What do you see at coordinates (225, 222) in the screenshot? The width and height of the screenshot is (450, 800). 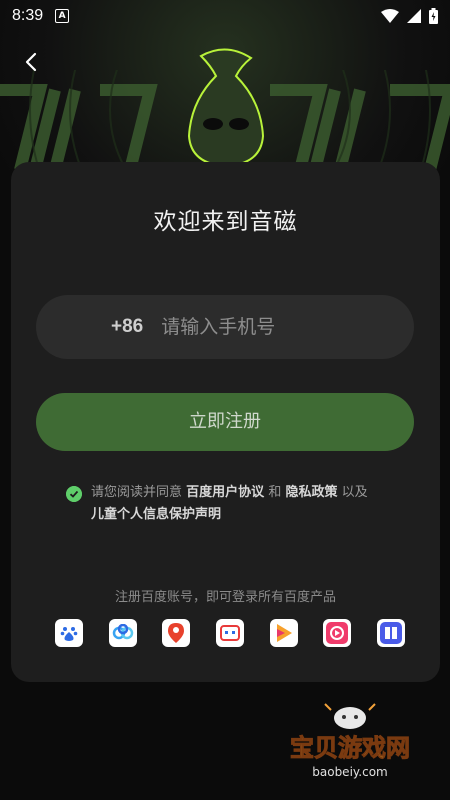 I see `page-title: 欢迎来到音磁` at bounding box center [225, 222].